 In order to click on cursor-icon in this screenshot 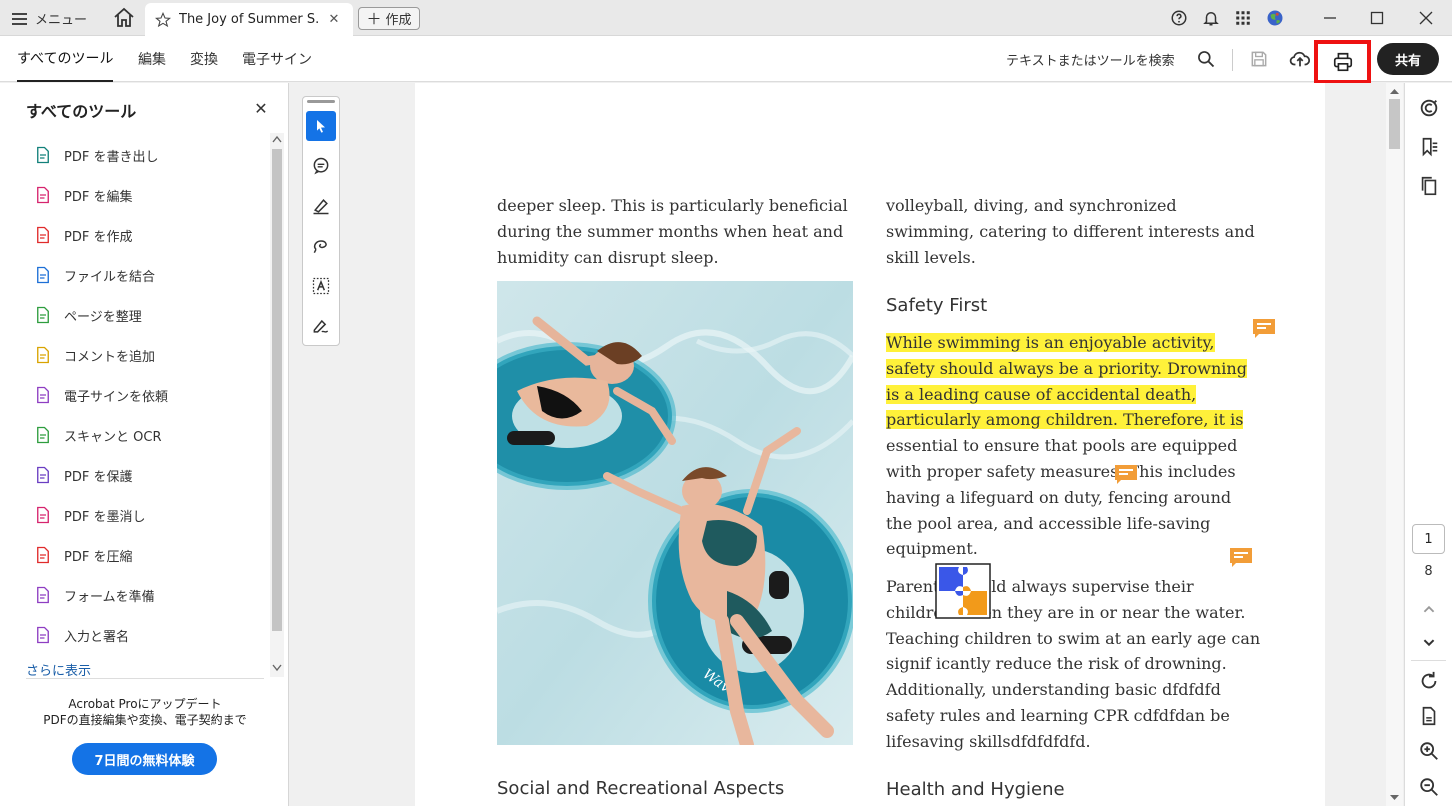, I will do `click(321, 126)`.